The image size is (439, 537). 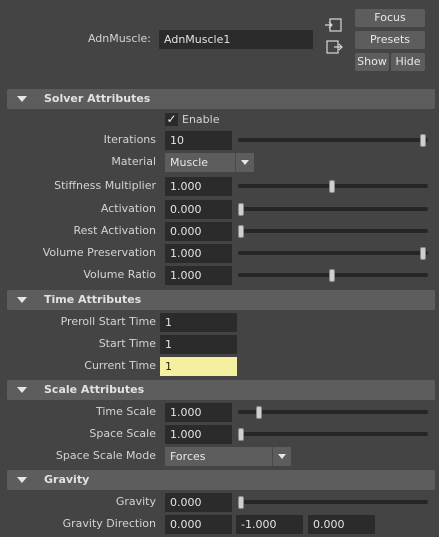 I want to click on gravity-direction-z-field: 0.000, so click(x=341, y=524).